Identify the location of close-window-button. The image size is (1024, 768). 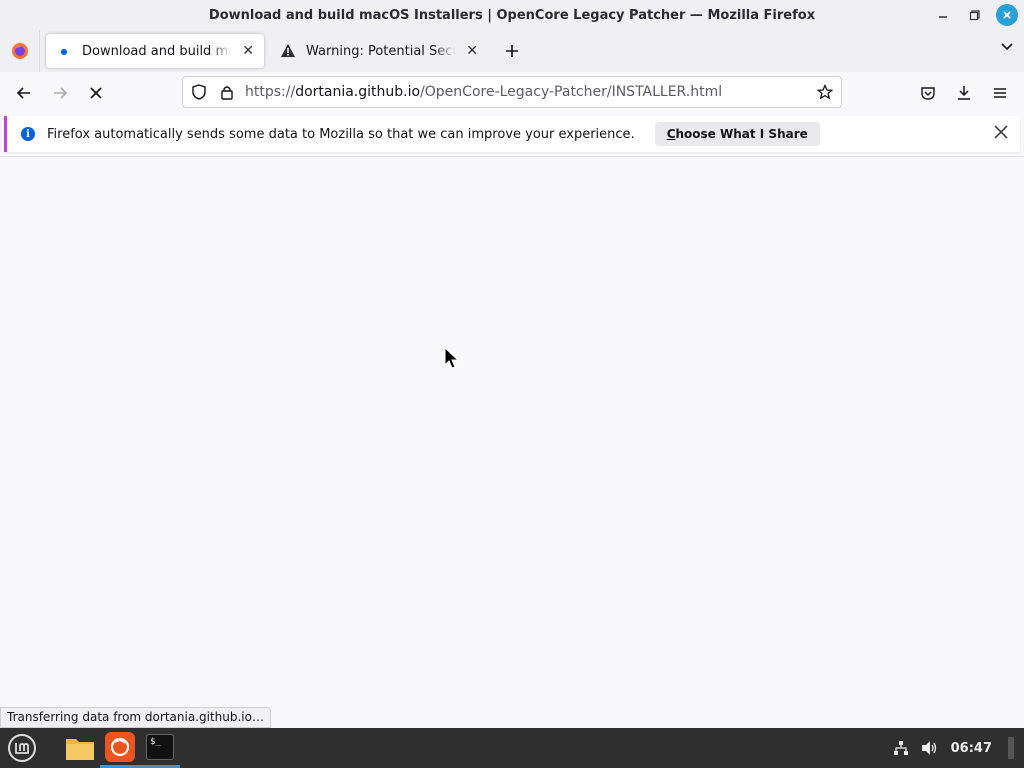
(1007, 15).